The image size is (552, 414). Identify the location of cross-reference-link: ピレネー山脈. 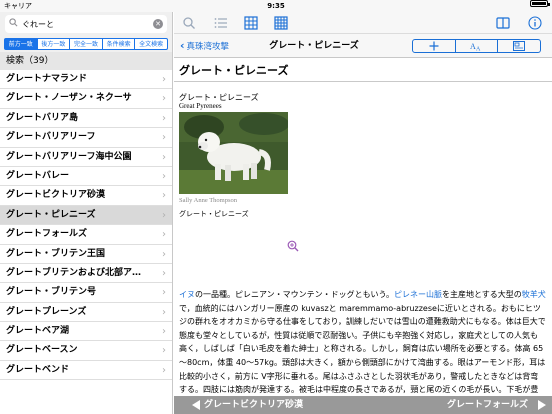
(418, 294).